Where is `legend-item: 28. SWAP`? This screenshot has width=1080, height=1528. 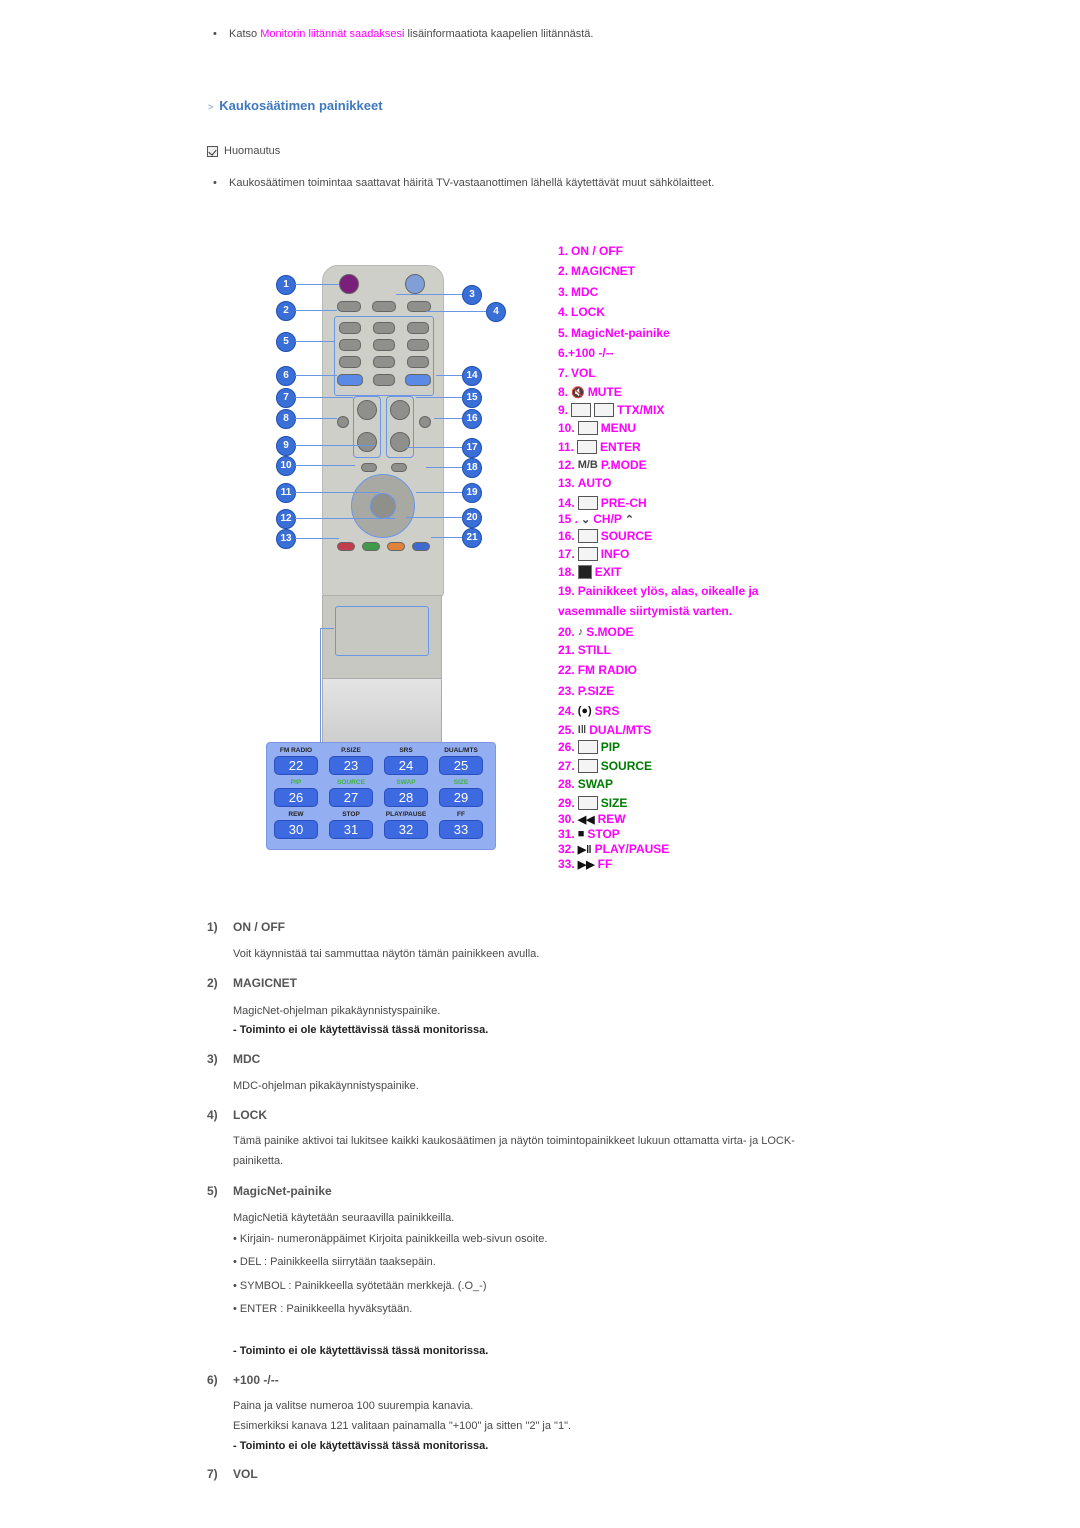 legend-item: 28. SWAP is located at coordinates (585, 784).